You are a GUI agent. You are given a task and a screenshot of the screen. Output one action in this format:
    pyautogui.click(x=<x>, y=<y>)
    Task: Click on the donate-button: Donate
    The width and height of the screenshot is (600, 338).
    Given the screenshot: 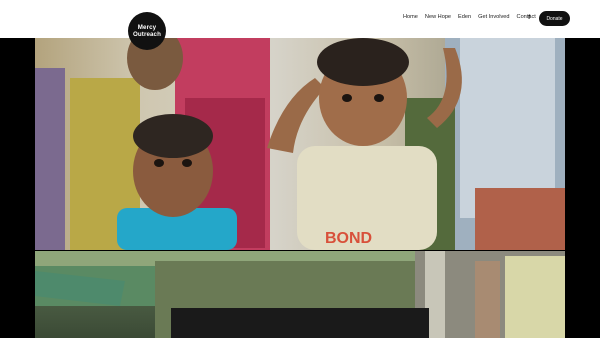 What is the action you would take?
    pyautogui.click(x=554, y=18)
    